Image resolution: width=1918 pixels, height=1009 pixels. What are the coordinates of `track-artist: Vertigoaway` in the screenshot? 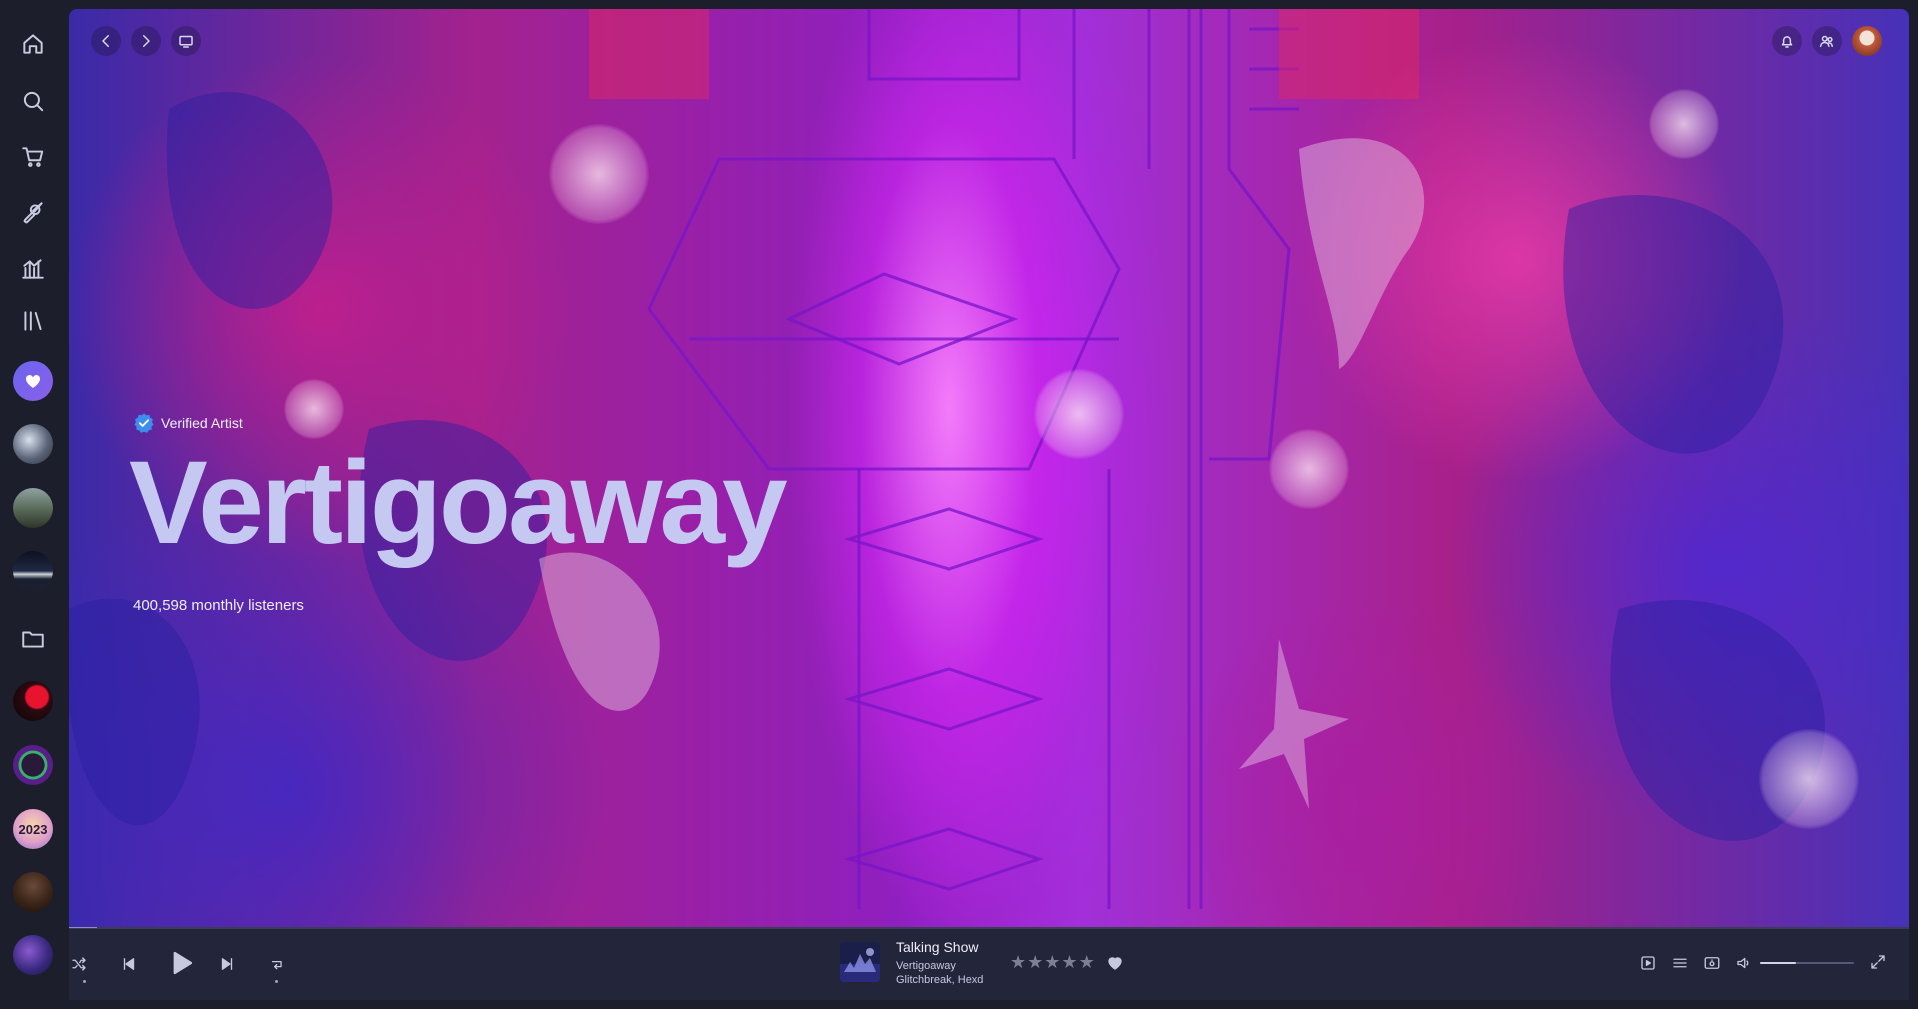 It's located at (926, 966).